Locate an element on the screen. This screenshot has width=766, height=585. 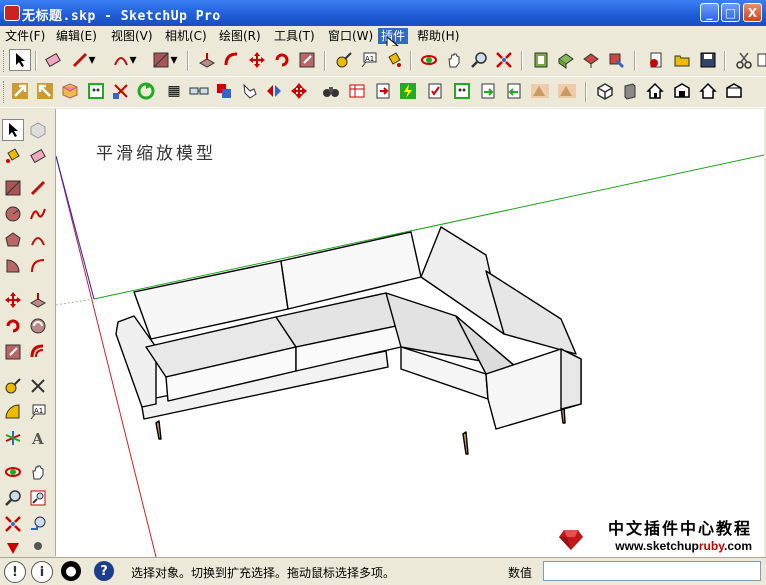
sketchup-app-icon is located at coordinates (12, 13).